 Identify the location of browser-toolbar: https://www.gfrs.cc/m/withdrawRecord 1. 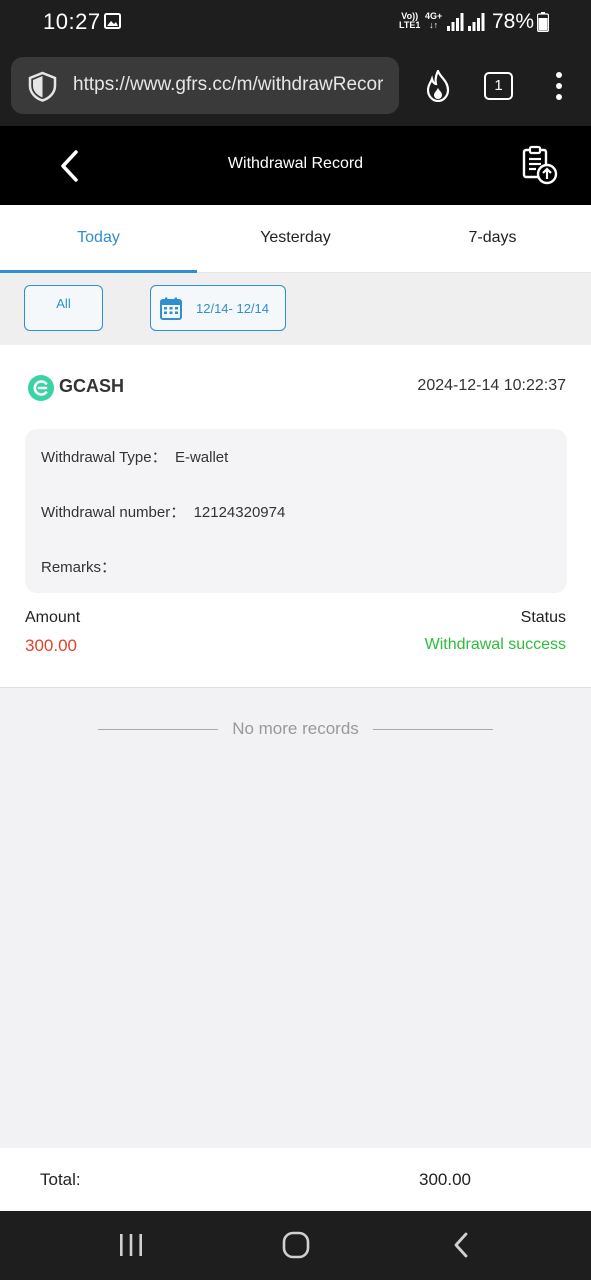
(295, 86).